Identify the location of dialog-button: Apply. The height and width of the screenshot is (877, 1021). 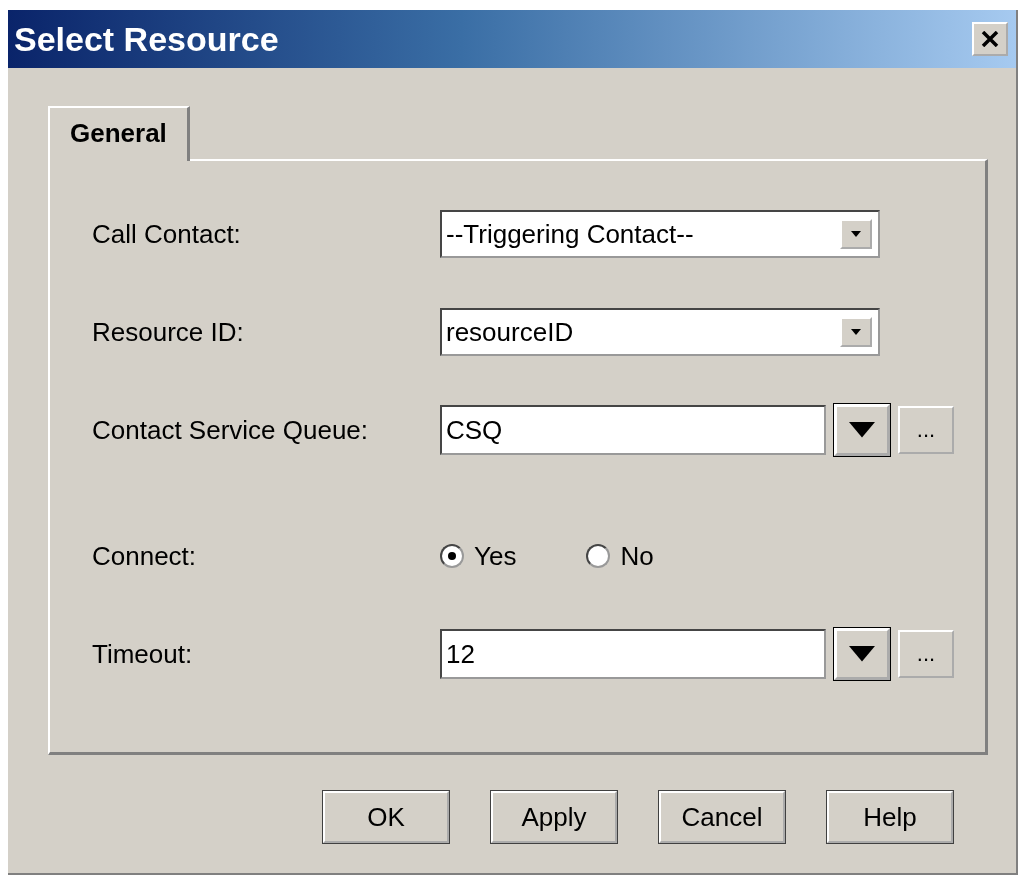
(554, 817).